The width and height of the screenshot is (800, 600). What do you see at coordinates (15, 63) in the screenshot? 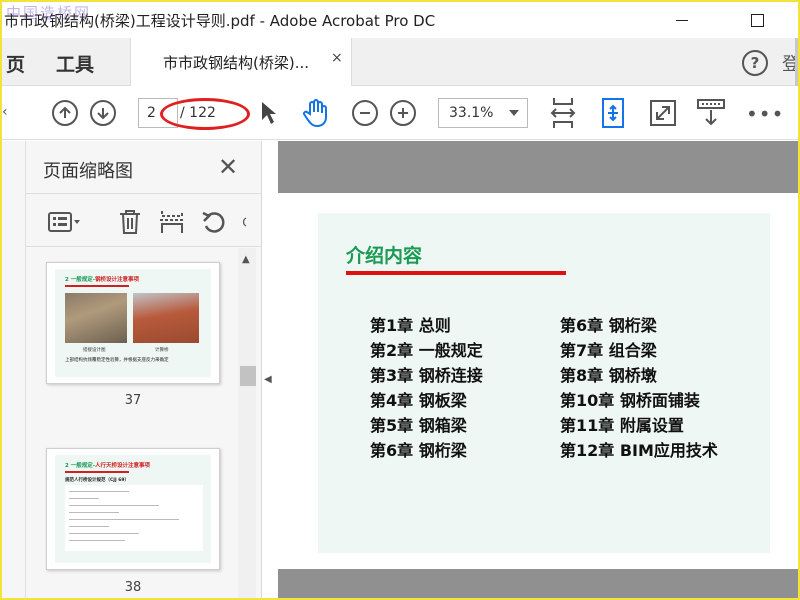
I see `tab-home: 页` at bounding box center [15, 63].